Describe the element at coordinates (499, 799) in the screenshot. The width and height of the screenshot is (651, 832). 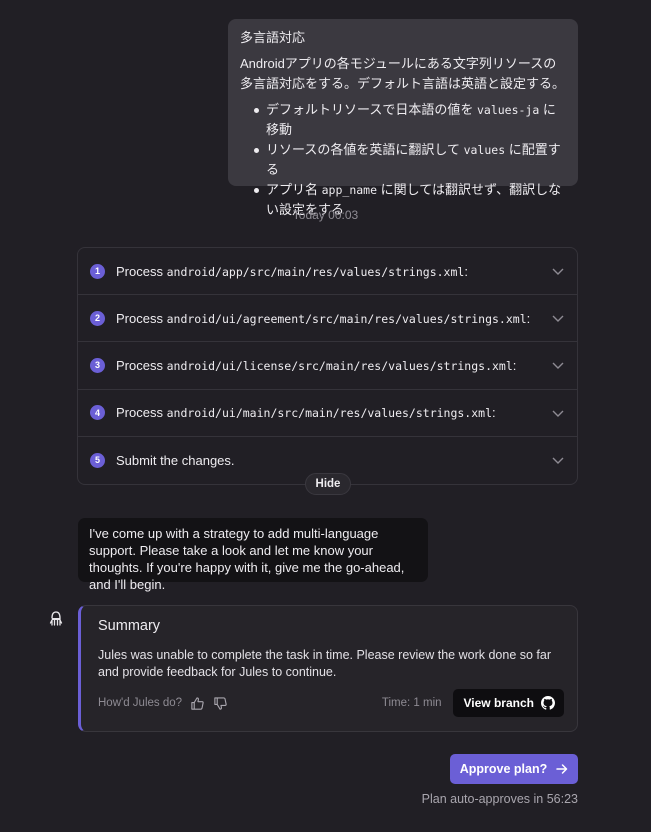
I see `auto-approve-countdown: Plan auto-approves in 56:23` at that location.